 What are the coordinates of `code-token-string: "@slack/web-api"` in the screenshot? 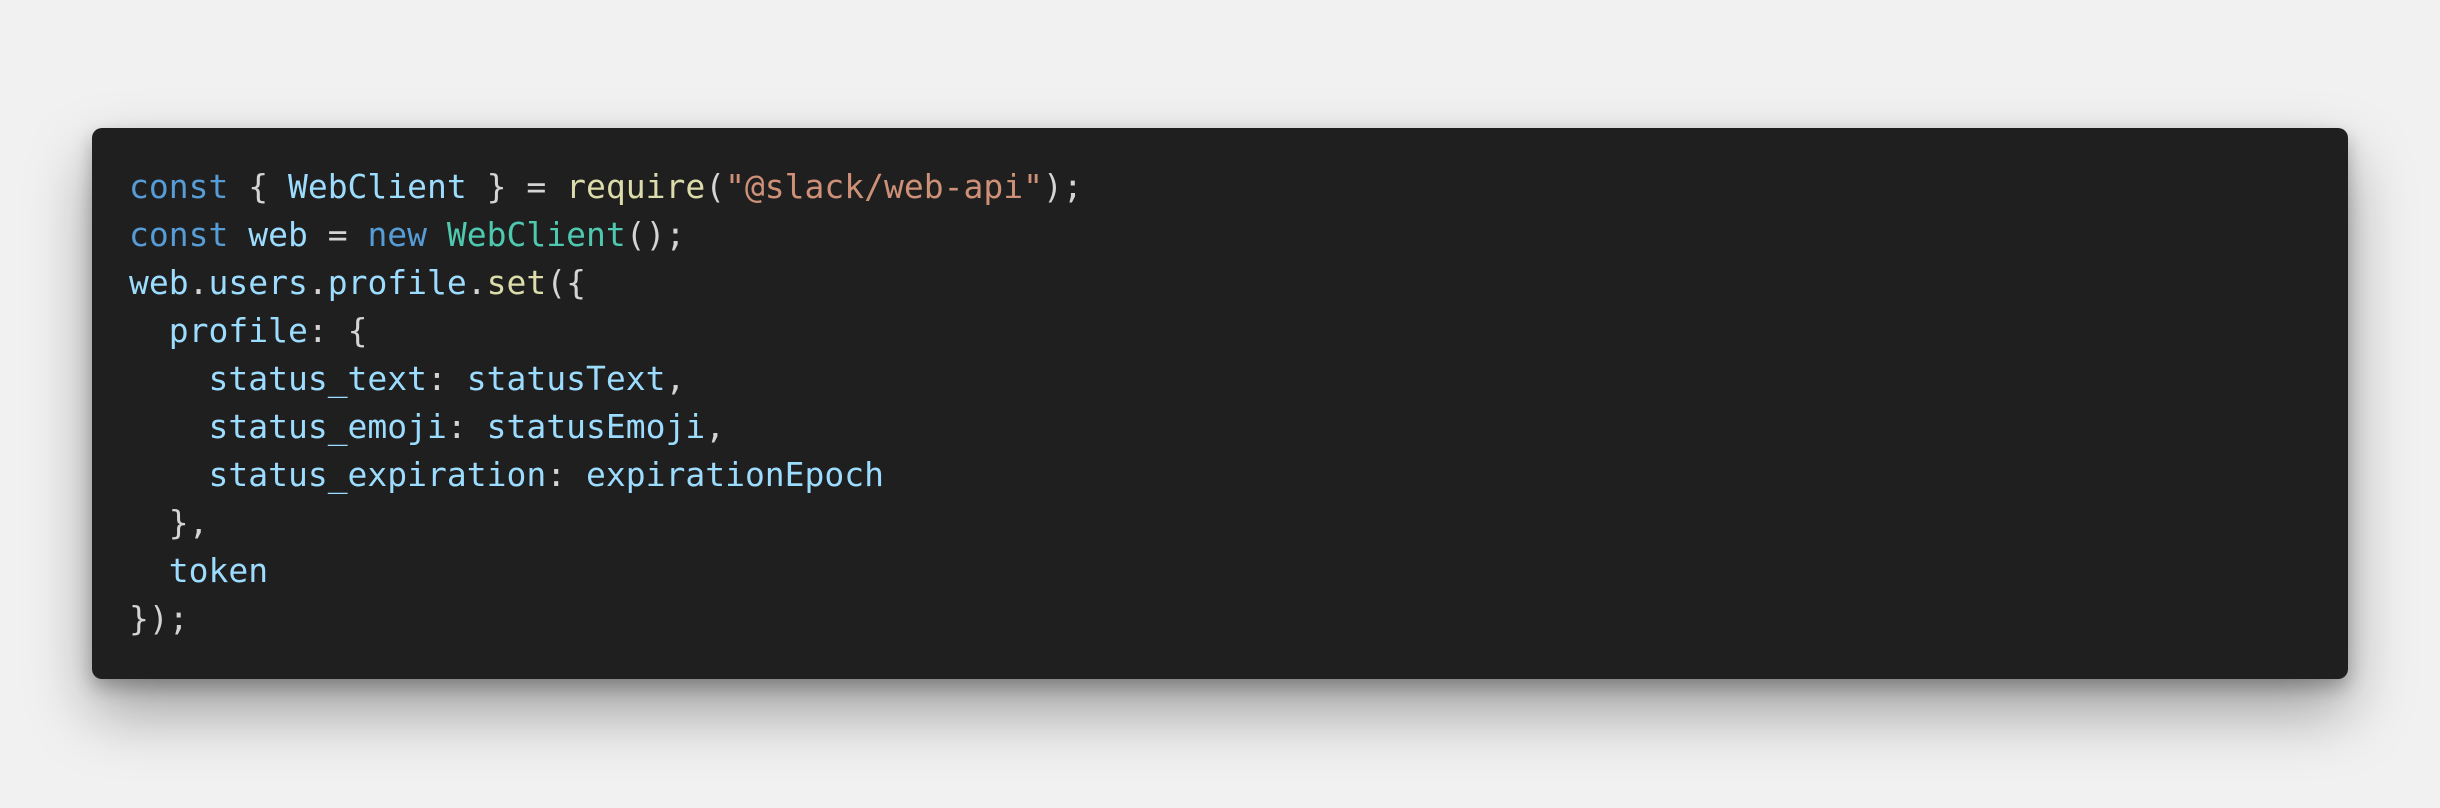 It's located at (884, 186).